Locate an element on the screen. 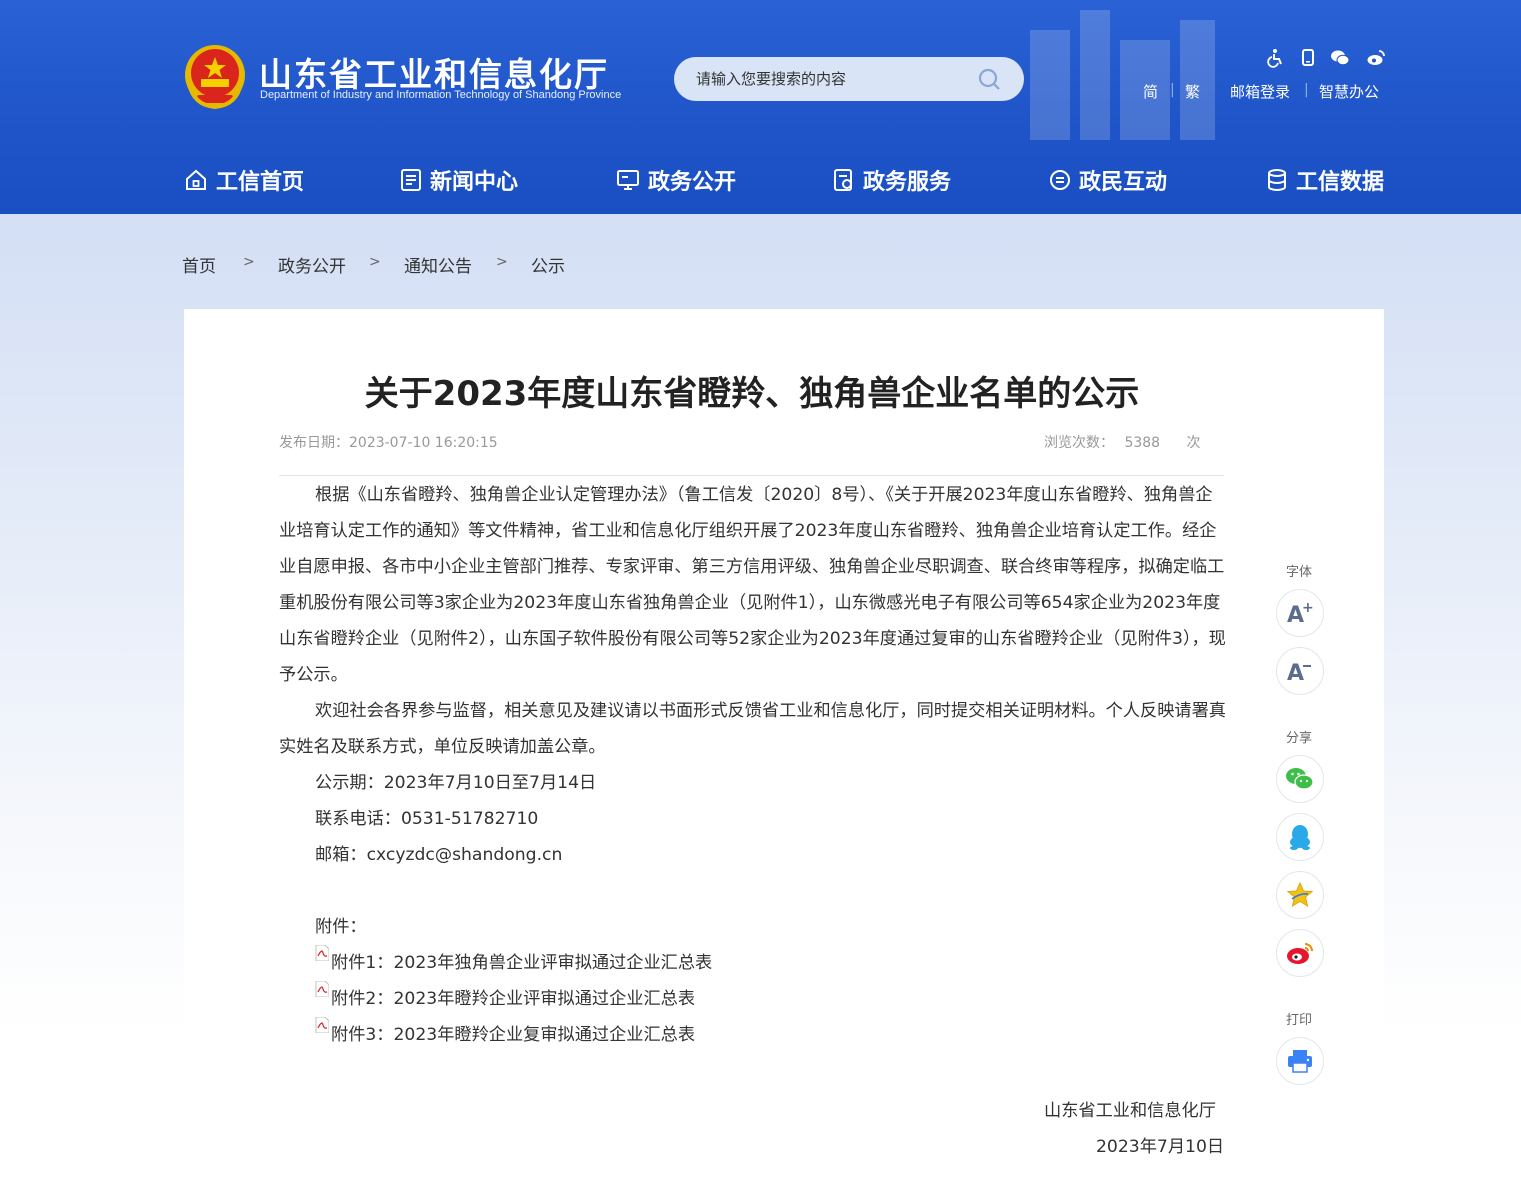 The height and width of the screenshot is (1193, 1521). qq-icon is located at coordinates (1300, 837).